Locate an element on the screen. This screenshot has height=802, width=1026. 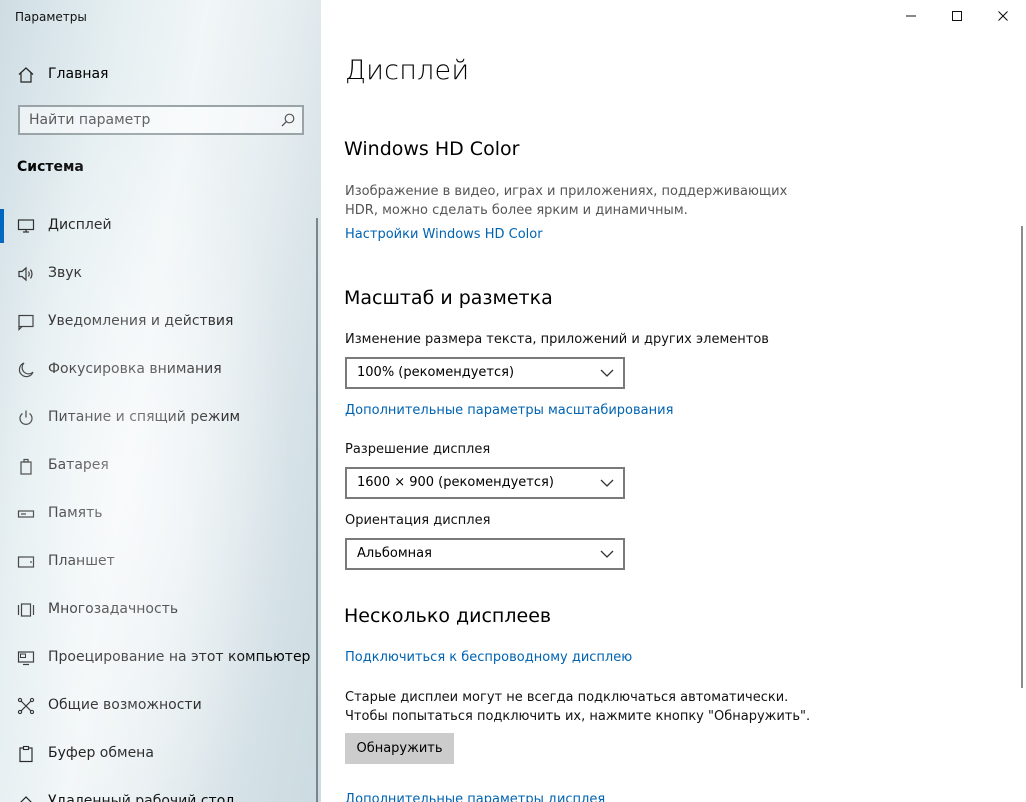
scale-dropdown: 100% (рекомендуется) is located at coordinates (485, 373).